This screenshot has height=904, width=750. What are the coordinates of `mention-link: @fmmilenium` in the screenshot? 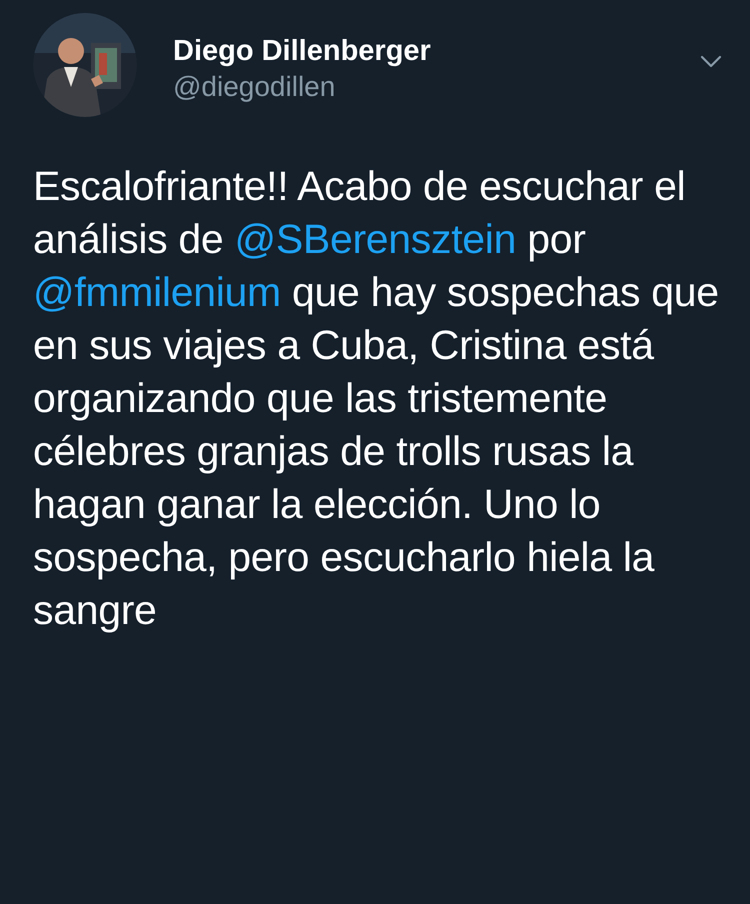 It's located at (157, 292).